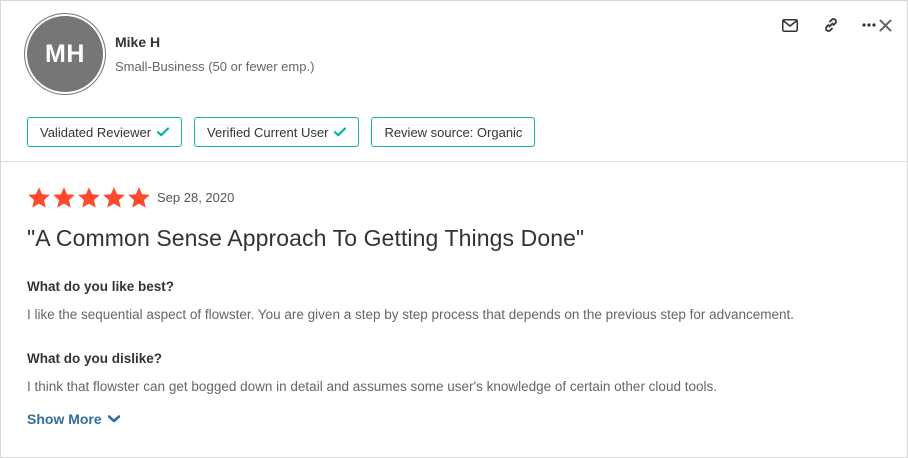 This screenshot has width=908, height=458. Describe the element at coordinates (64, 419) in the screenshot. I see `show-more-label: Show More` at that location.